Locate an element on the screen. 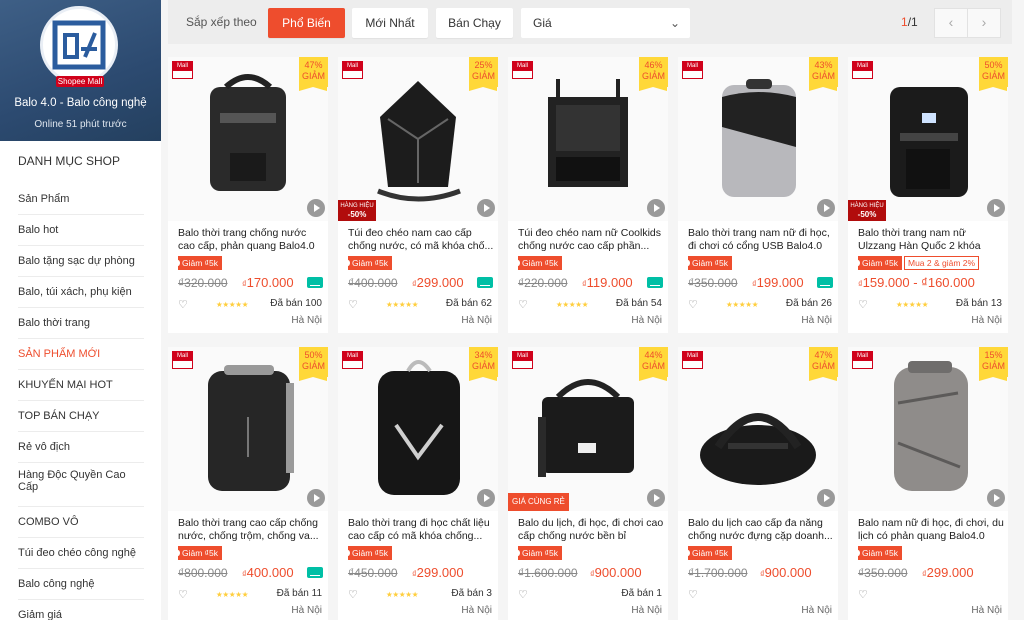  discount-percent: 44% is located at coordinates (653, 355).